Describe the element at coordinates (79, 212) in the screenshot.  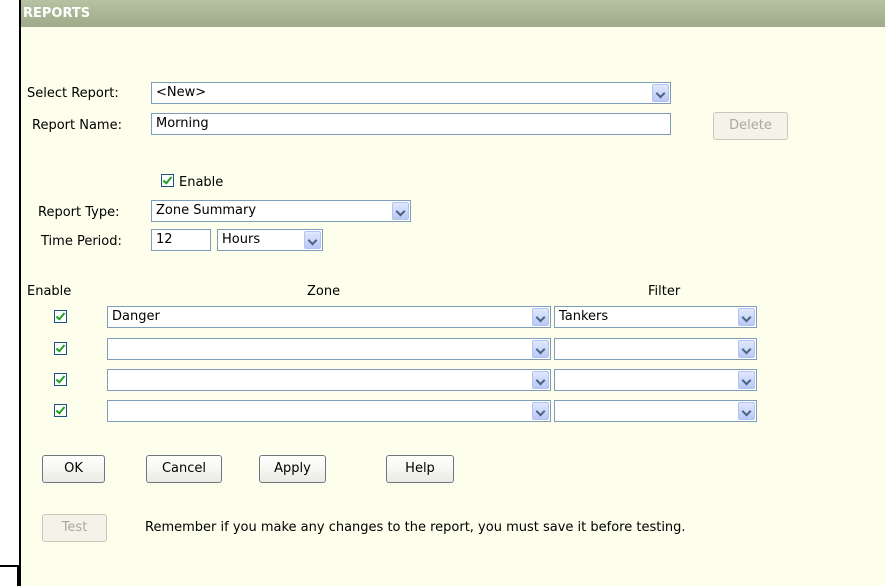
I see `report-type-label: Report Type:` at that location.